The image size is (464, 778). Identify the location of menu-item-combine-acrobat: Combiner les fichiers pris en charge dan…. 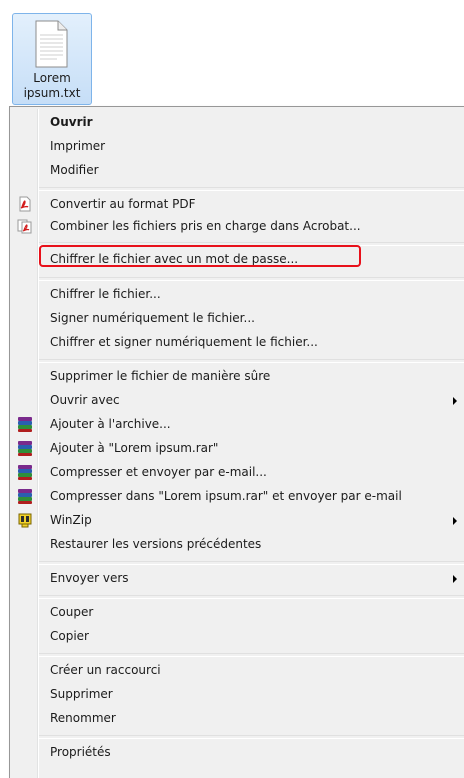
(238, 226).